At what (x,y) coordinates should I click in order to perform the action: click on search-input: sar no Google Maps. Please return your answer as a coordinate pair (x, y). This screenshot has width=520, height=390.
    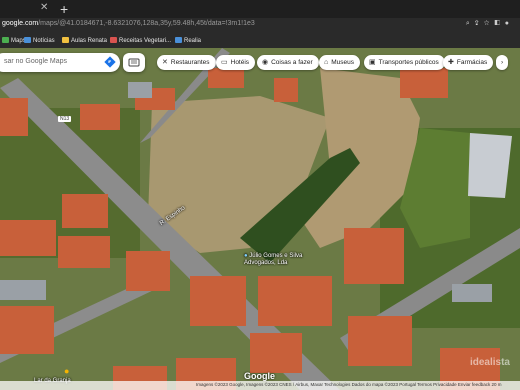
    Looking at the image, I should click on (35, 61).